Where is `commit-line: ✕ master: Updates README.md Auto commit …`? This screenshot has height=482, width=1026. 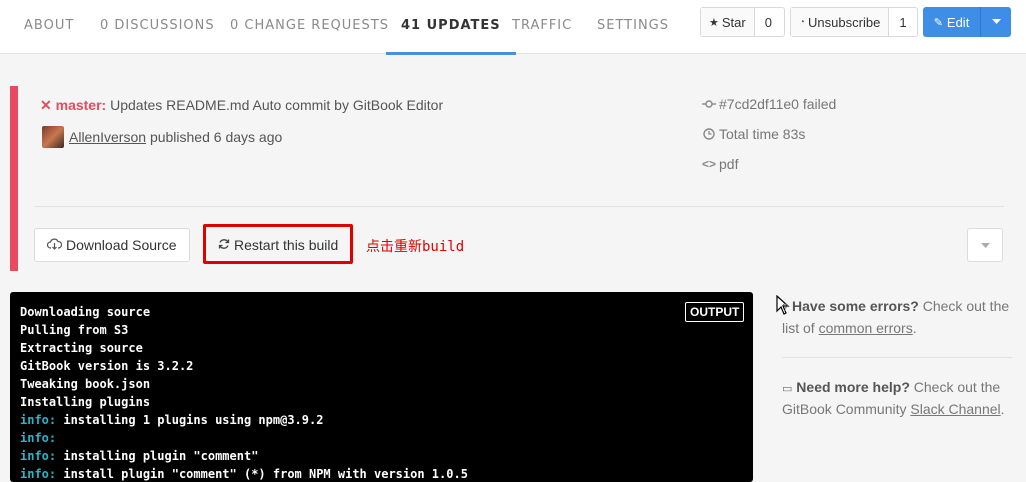 commit-line: ✕ master: Updates README.md Auto commit … is located at coordinates (241, 105).